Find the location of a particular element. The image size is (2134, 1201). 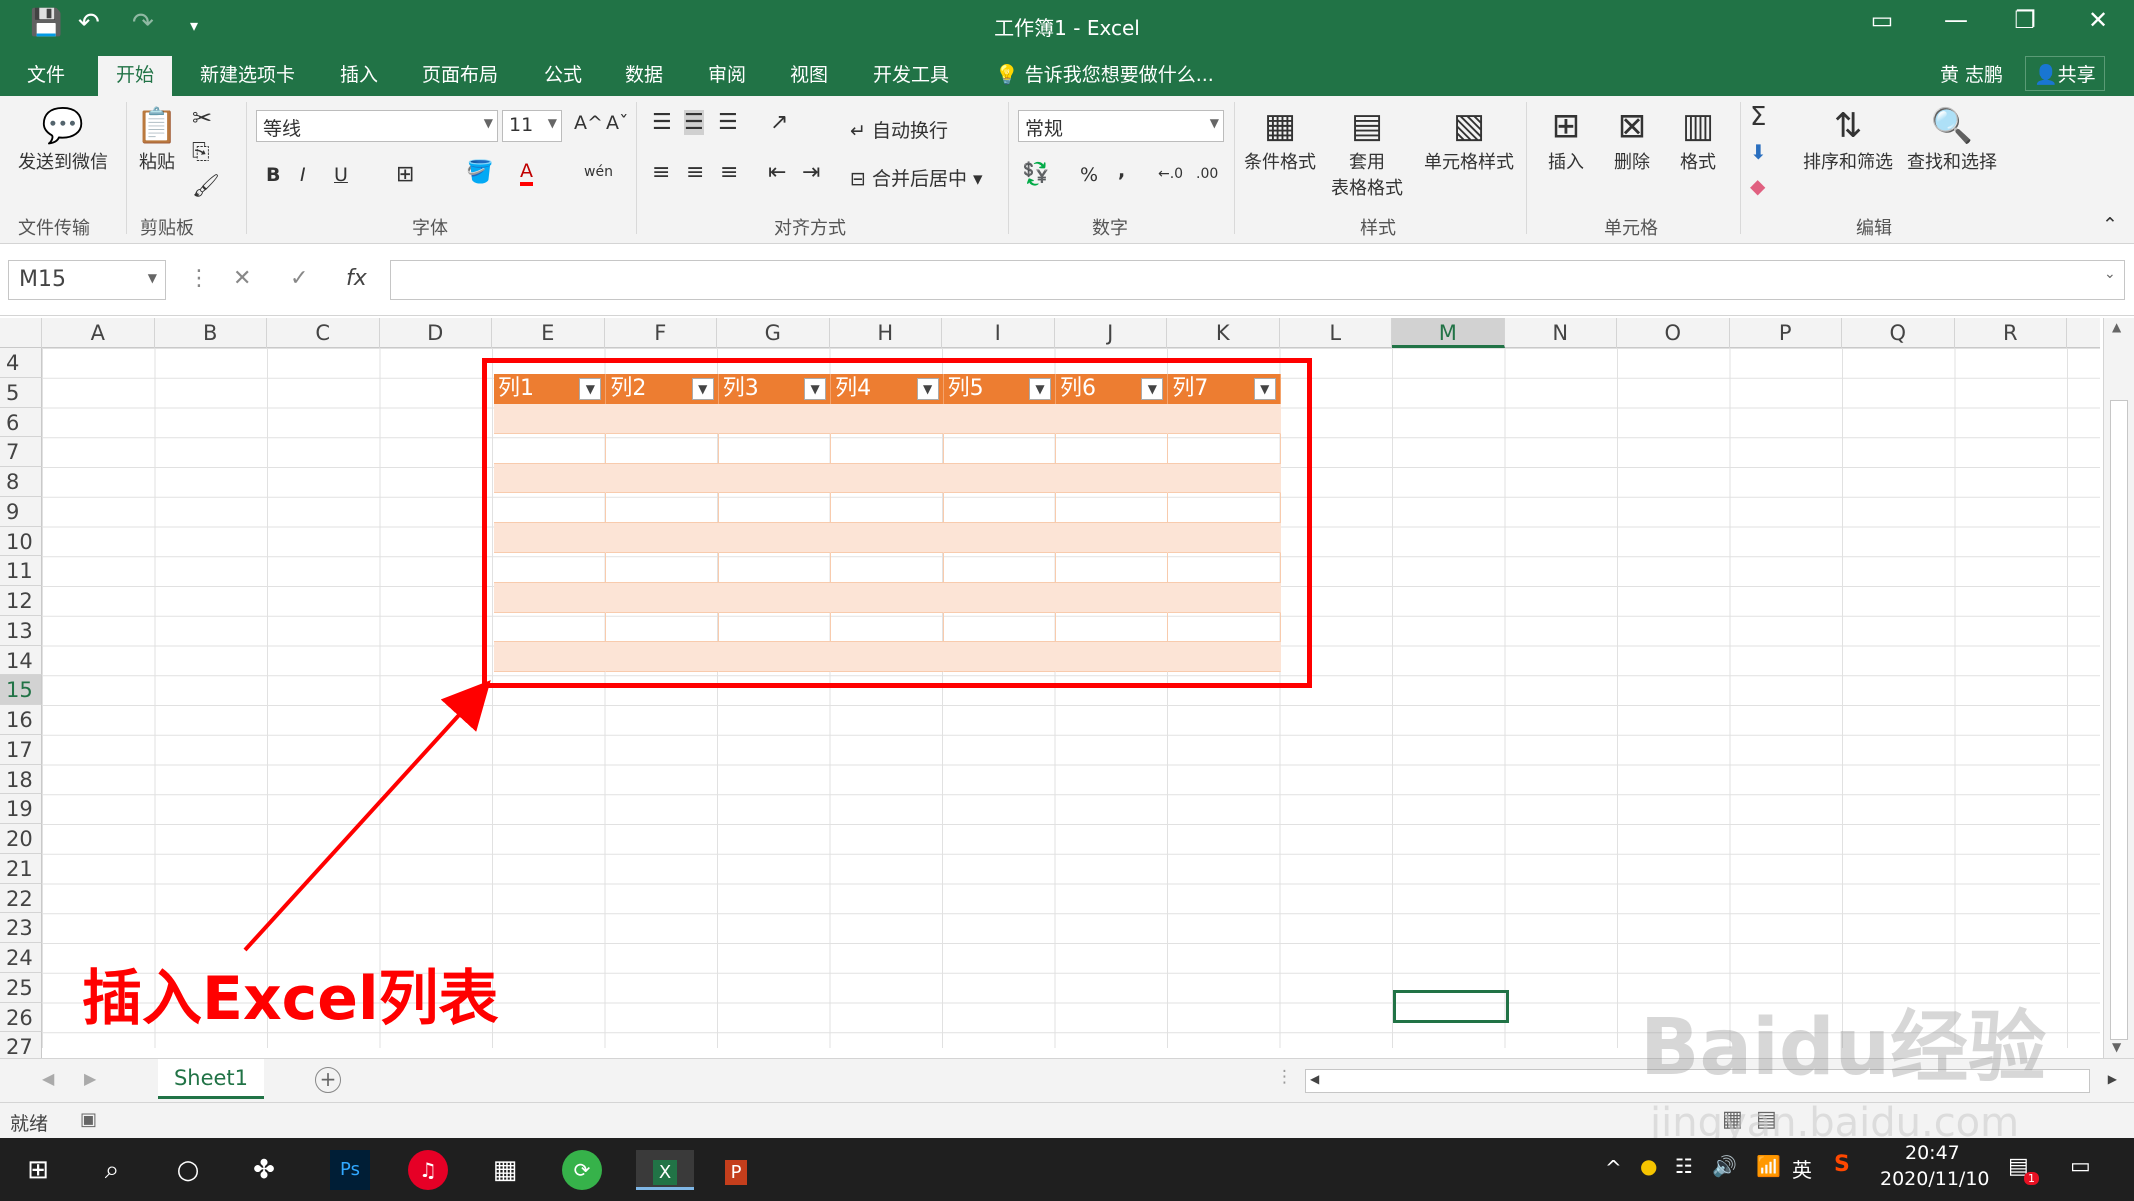

windows-start-icon: ⊞ is located at coordinates (38, 1170).